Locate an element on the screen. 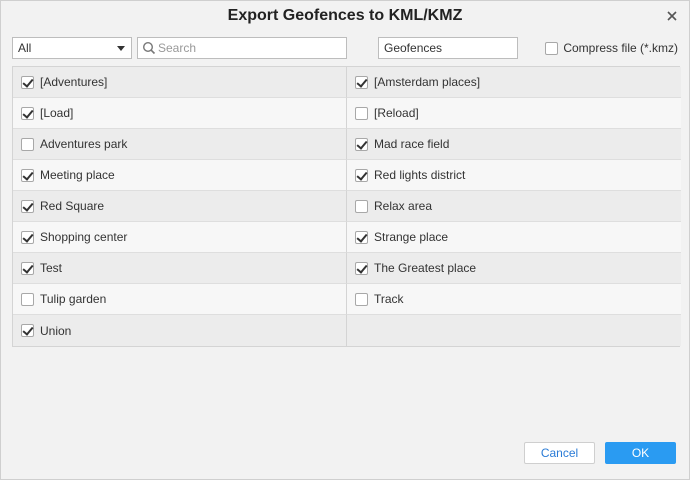  title-bar: Export Geofences to KML/KMZ is located at coordinates (345, 16).